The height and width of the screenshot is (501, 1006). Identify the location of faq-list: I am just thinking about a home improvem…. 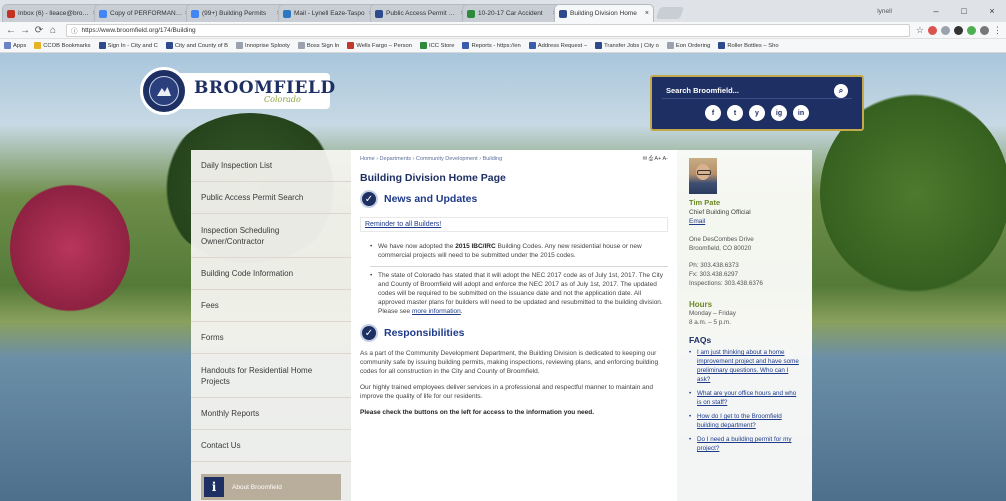
(744, 400).